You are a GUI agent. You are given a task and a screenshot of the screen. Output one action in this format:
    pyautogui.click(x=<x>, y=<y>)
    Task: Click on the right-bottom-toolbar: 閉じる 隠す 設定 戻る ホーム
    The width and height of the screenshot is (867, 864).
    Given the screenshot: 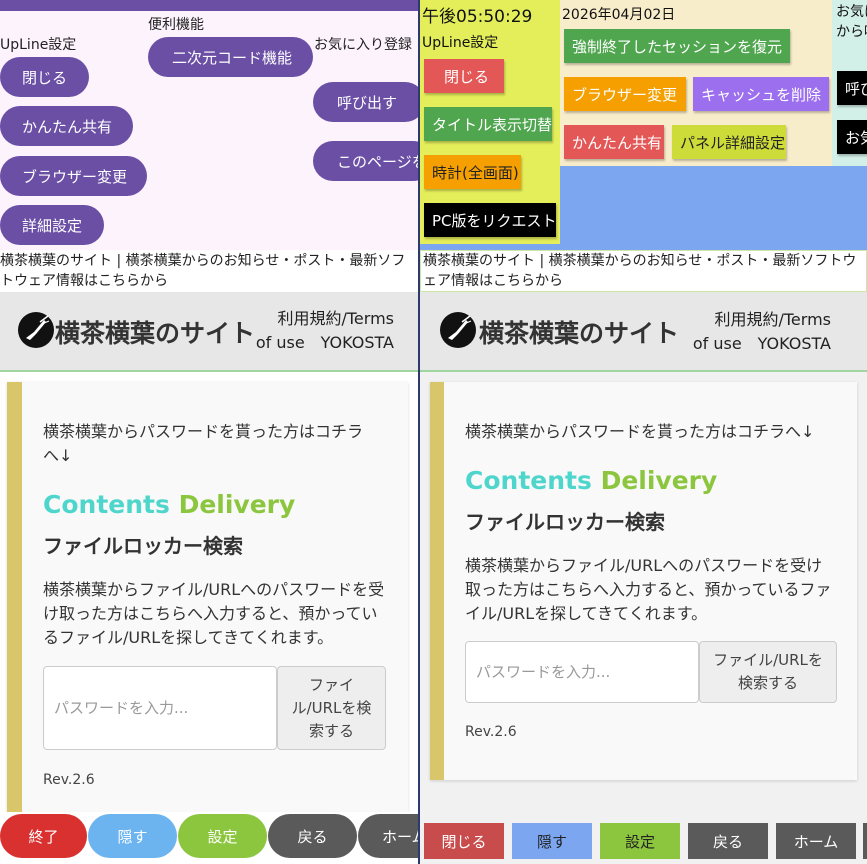 What is the action you would take?
    pyautogui.click(x=643, y=838)
    